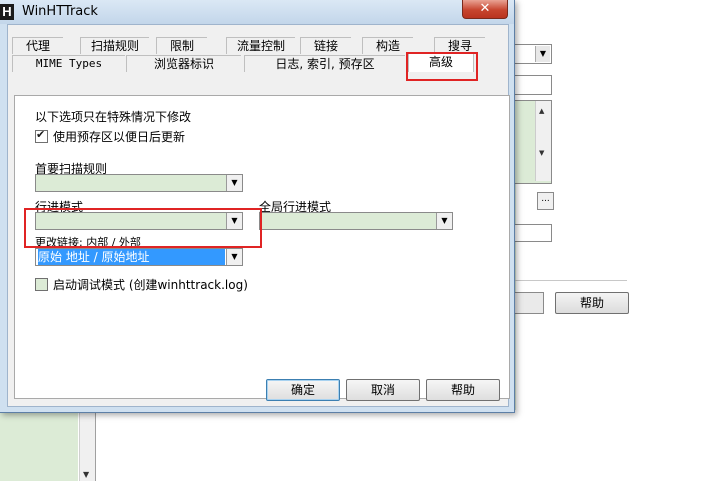  I want to click on background-divider, so click(569, 280).